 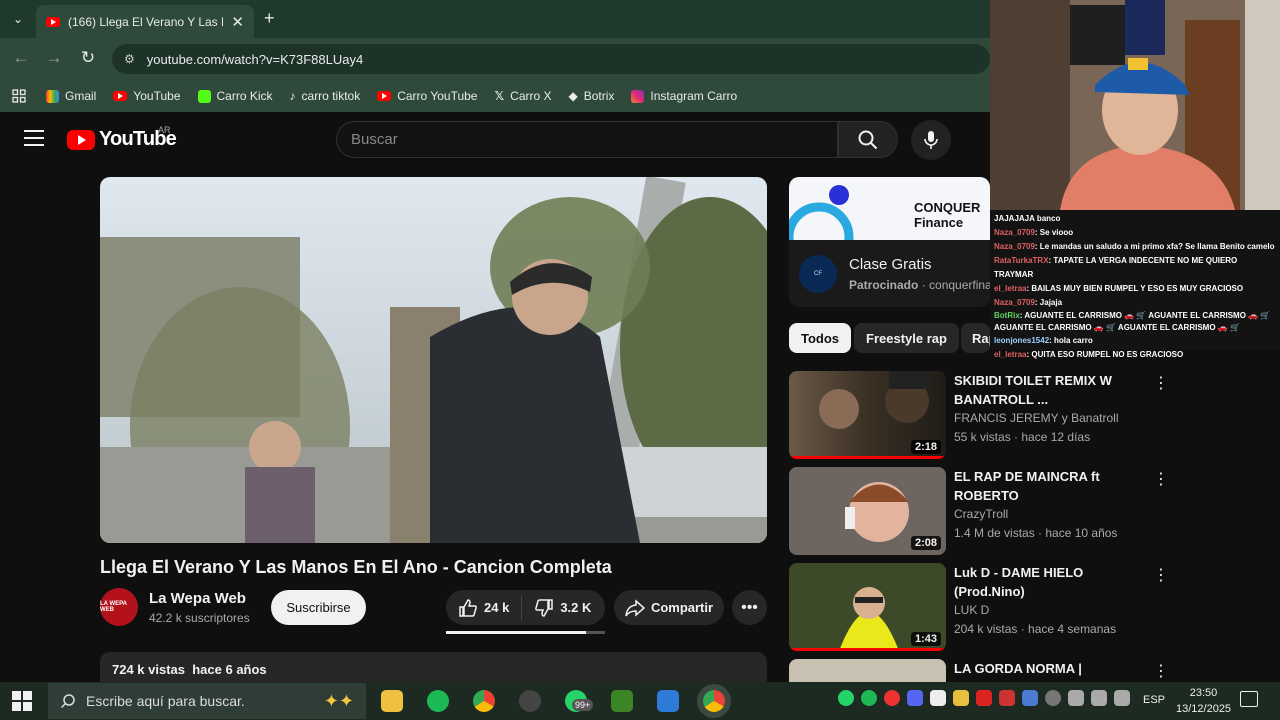 I want to click on voice-search-button, so click(x=931, y=140).